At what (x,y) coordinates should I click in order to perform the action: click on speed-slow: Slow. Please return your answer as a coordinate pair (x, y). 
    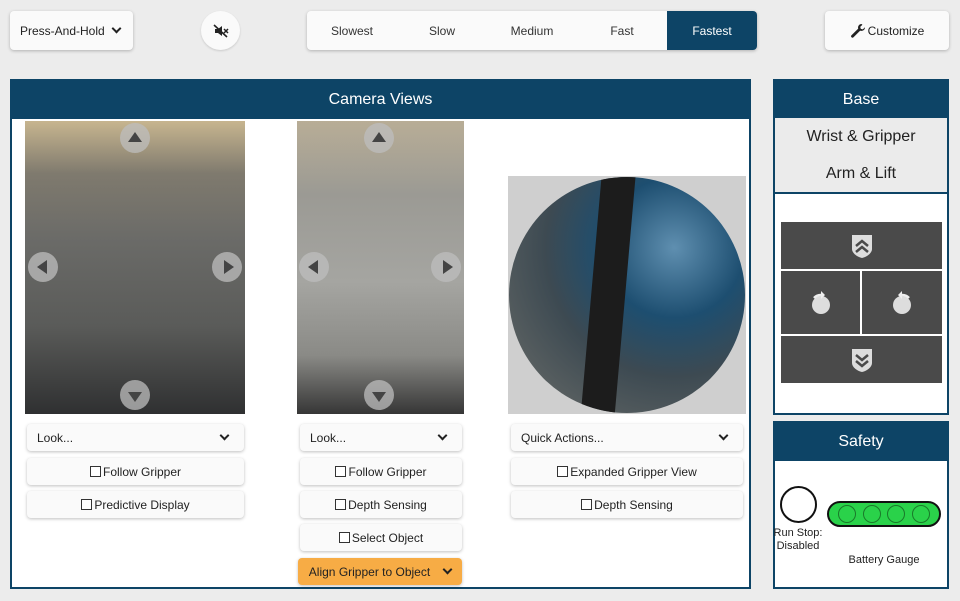
    Looking at the image, I should click on (442, 30).